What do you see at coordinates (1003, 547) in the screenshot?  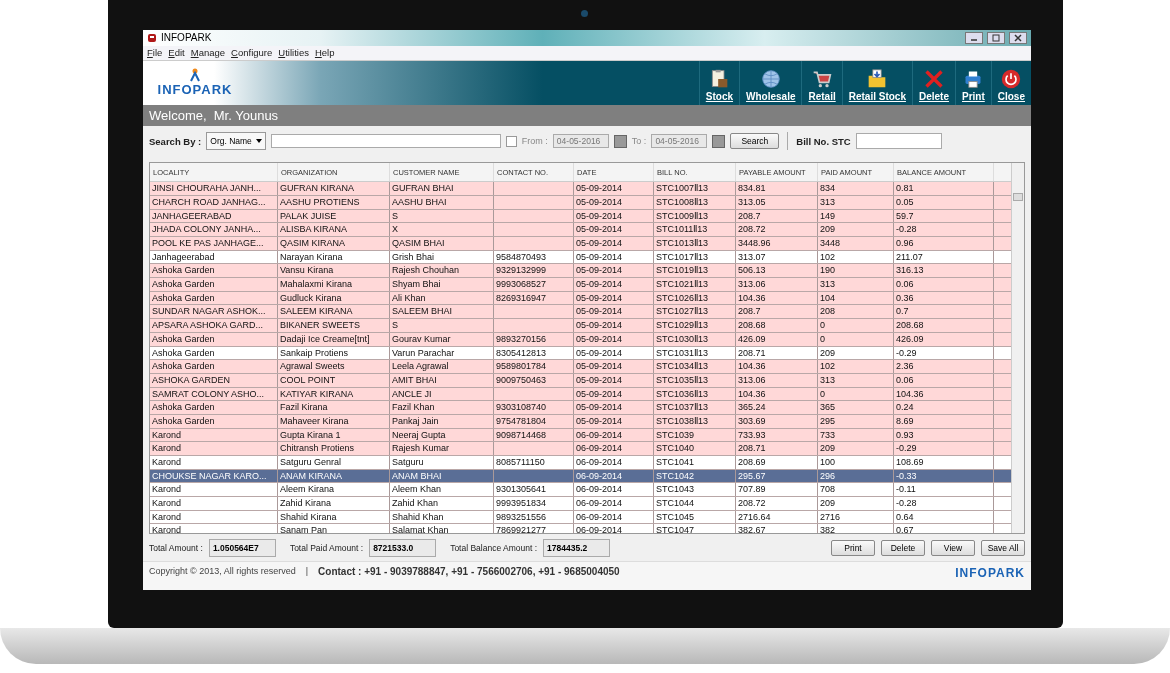 I see `action-button: Save All` at bounding box center [1003, 547].